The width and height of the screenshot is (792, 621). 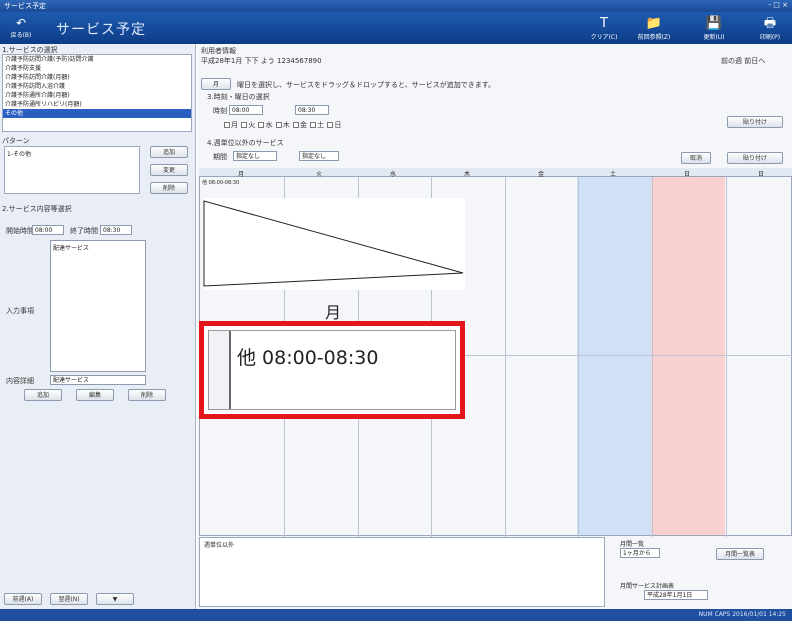 What do you see at coordinates (700, 572) in the screenshot?
I see `monthly-area: 月間一覧 1ヶ月から 月間一覧表 月間サービス計画表 平成28年1月1日` at bounding box center [700, 572].